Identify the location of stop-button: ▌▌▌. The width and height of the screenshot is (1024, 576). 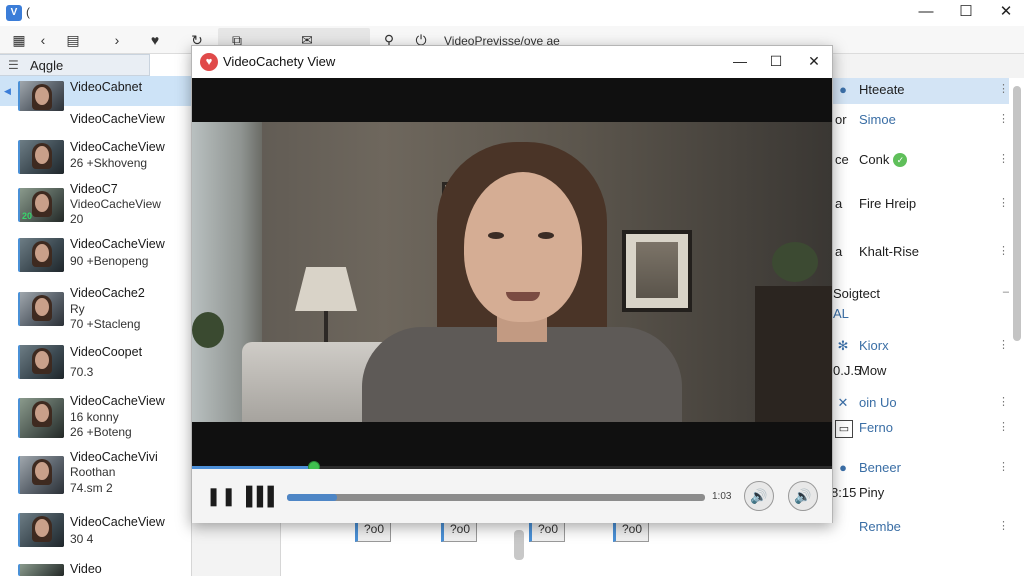
(263, 496).